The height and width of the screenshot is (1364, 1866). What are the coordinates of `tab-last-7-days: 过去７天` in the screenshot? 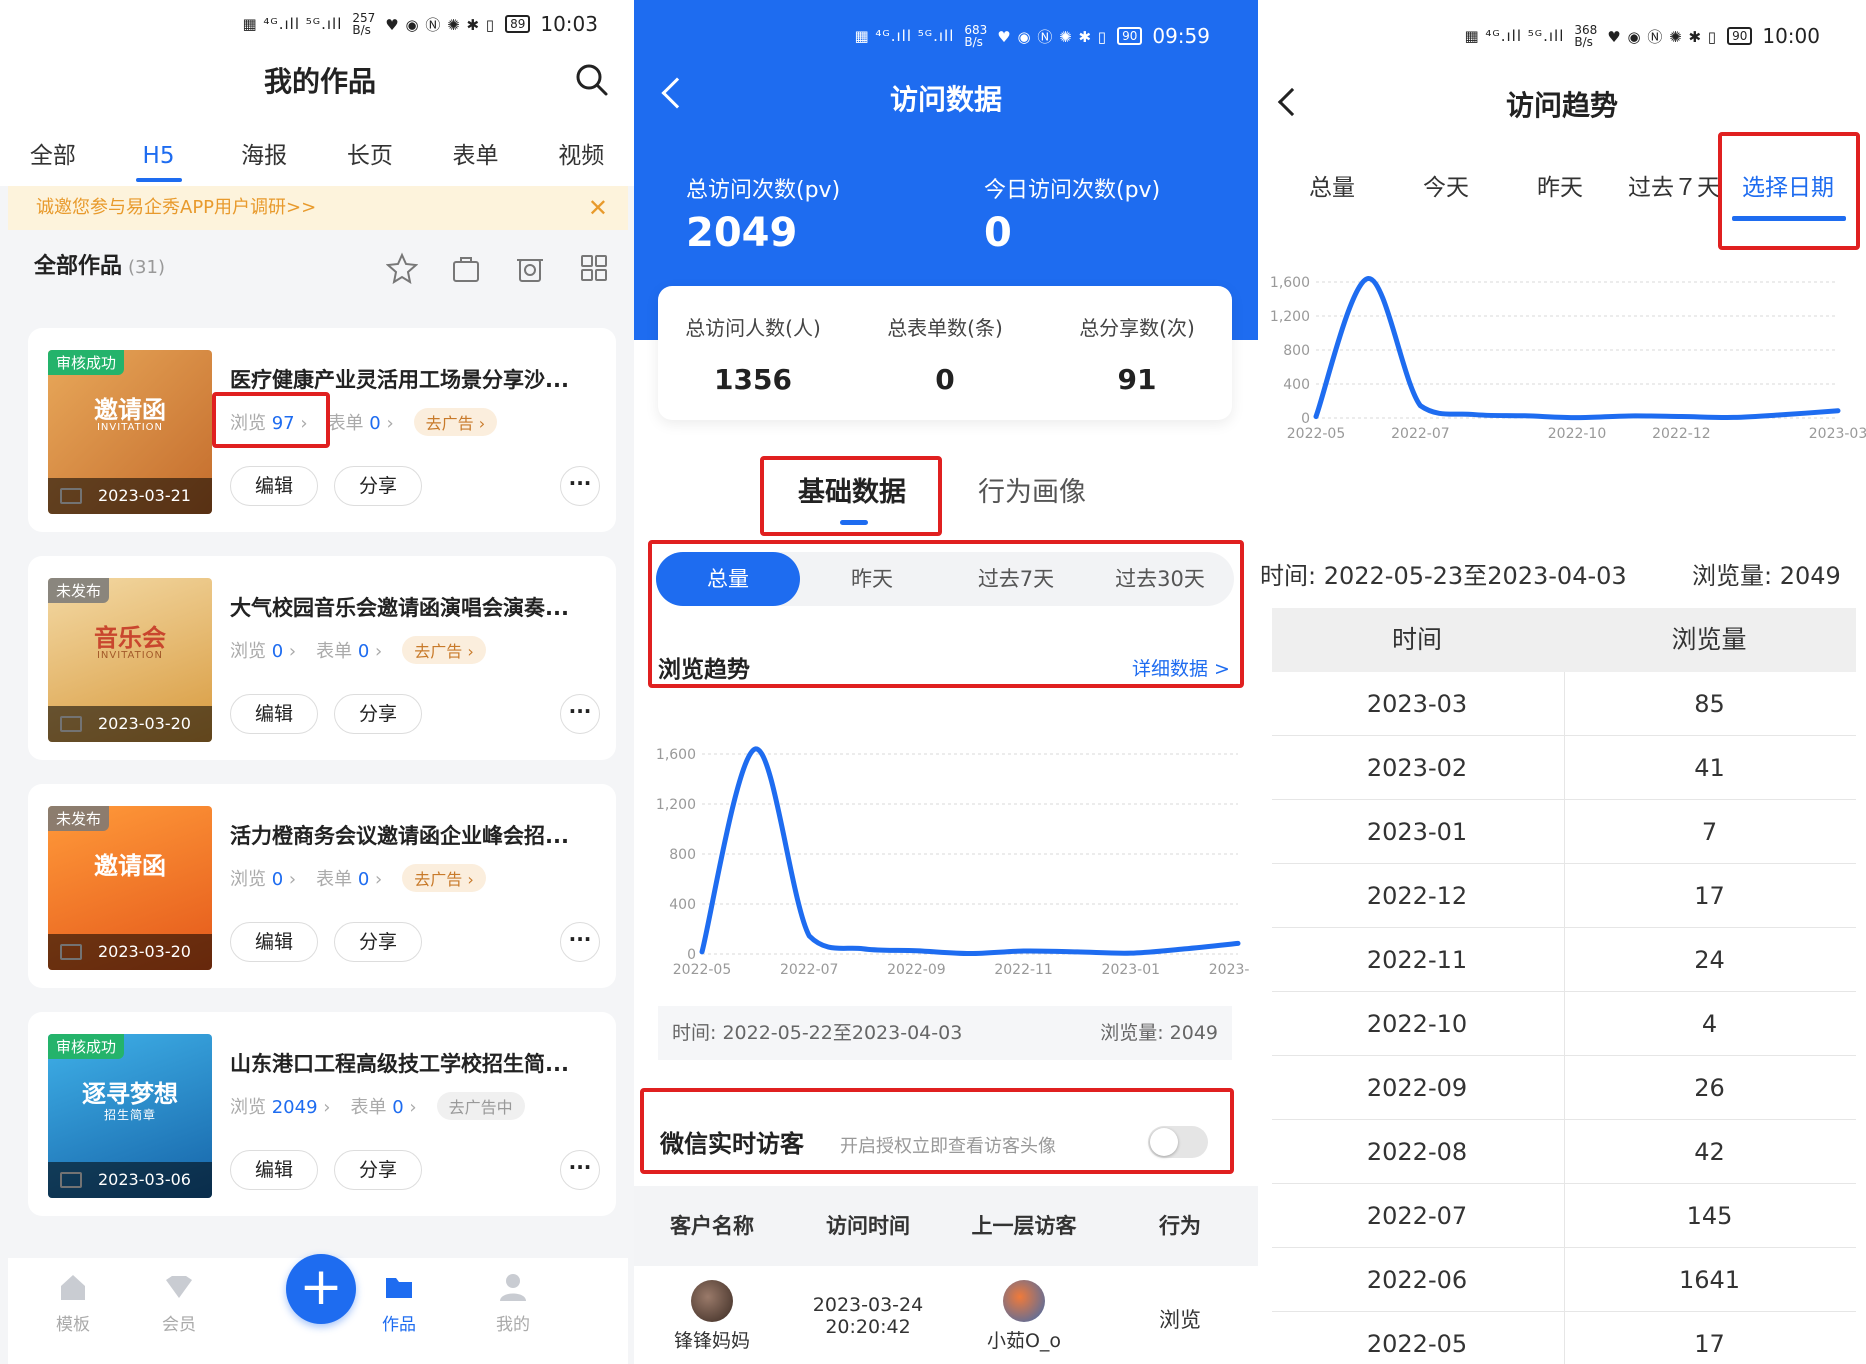 It's located at (1674, 185).